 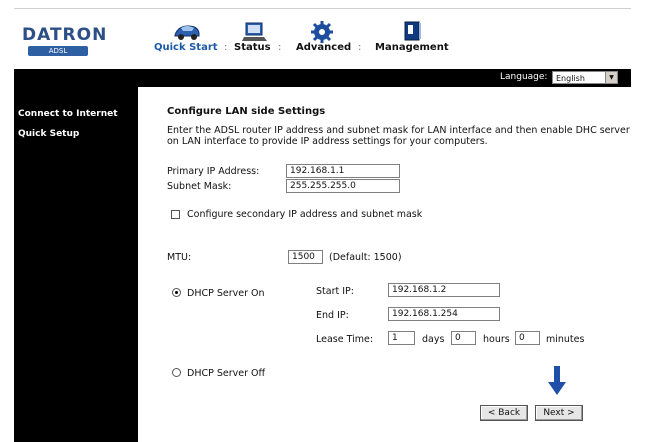 What do you see at coordinates (246, 111) in the screenshot?
I see `page-title: Configure LAN side Settings` at bounding box center [246, 111].